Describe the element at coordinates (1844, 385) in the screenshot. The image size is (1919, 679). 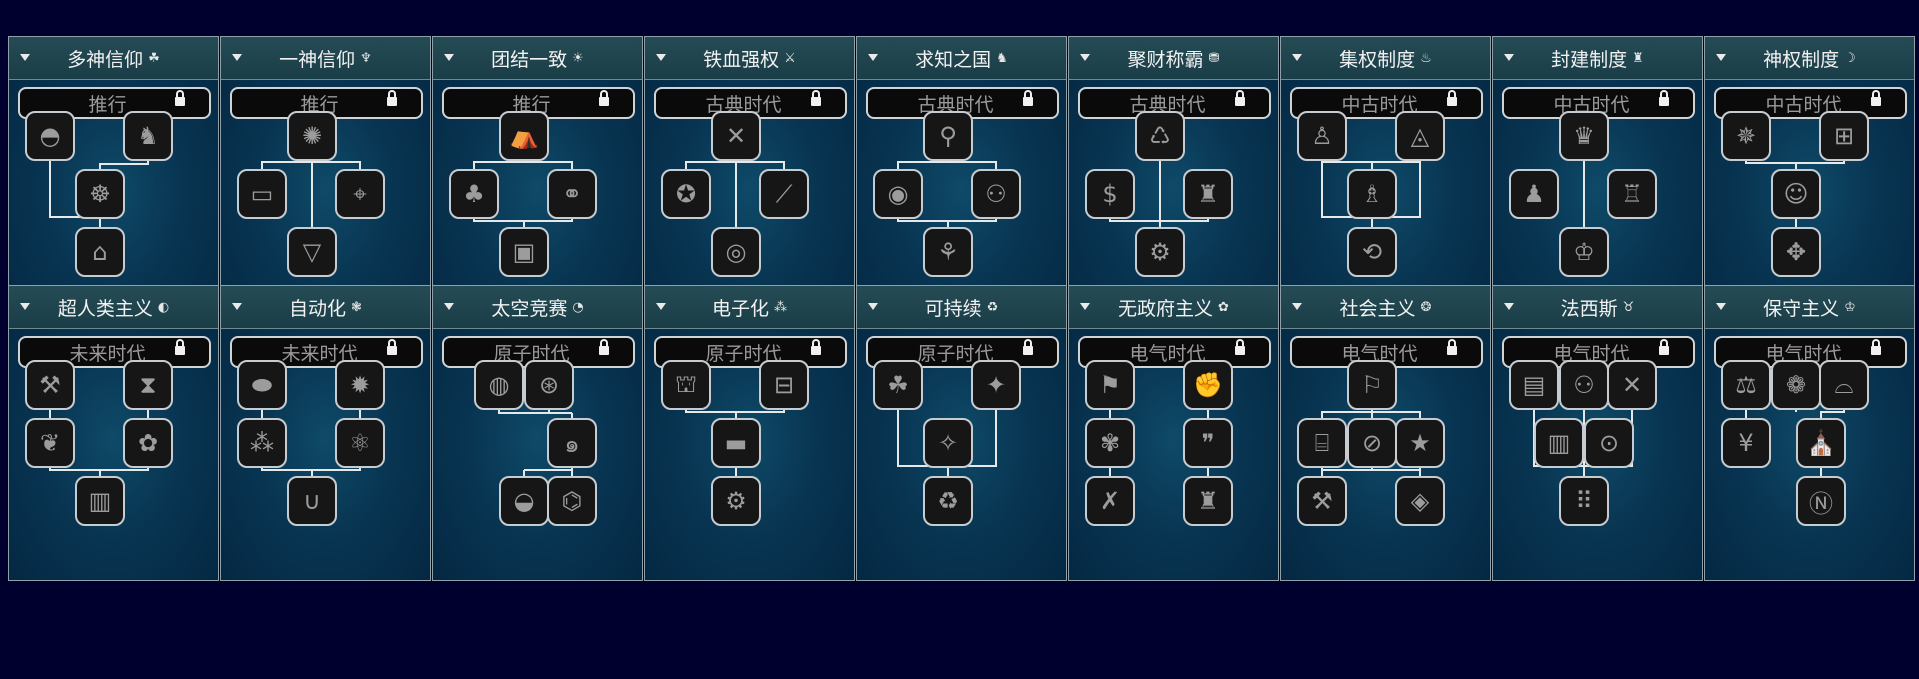
I see `assembly-icon: ⌓` at that location.